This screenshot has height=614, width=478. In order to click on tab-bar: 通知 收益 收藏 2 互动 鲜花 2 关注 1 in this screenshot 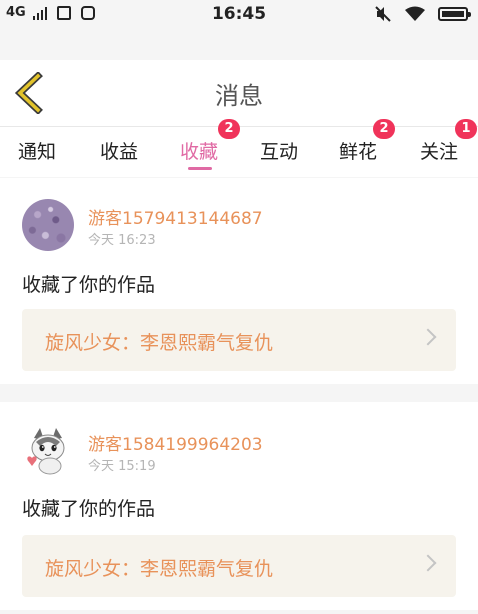, I will do `click(239, 148)`.